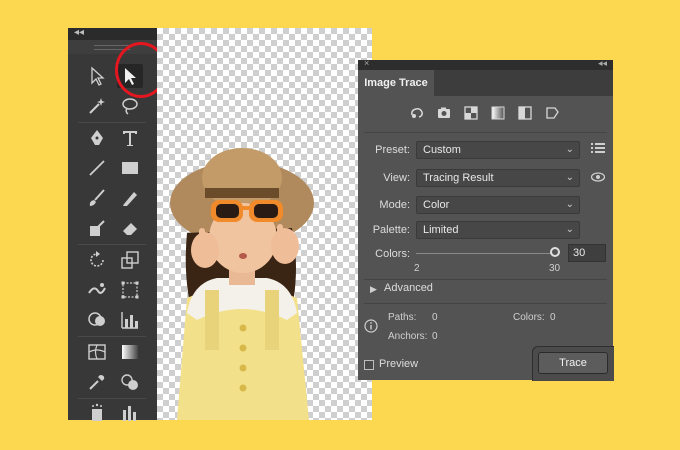  Describe the element at coordinates (555, 268) in the screenshot. I see `colors-max-label: 30` at that location.